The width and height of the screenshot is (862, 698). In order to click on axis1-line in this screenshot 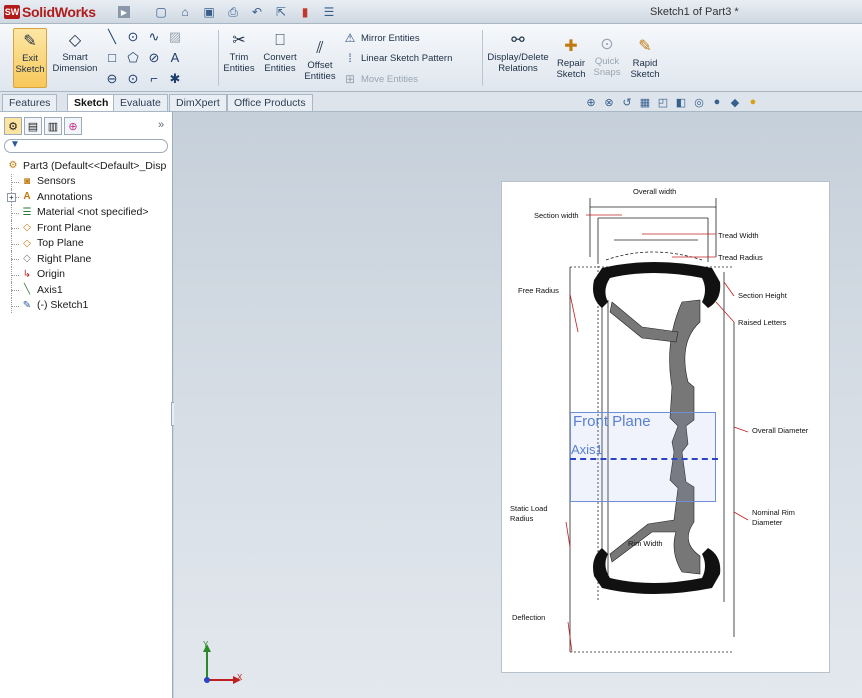, I will do `click(644, 459)`.